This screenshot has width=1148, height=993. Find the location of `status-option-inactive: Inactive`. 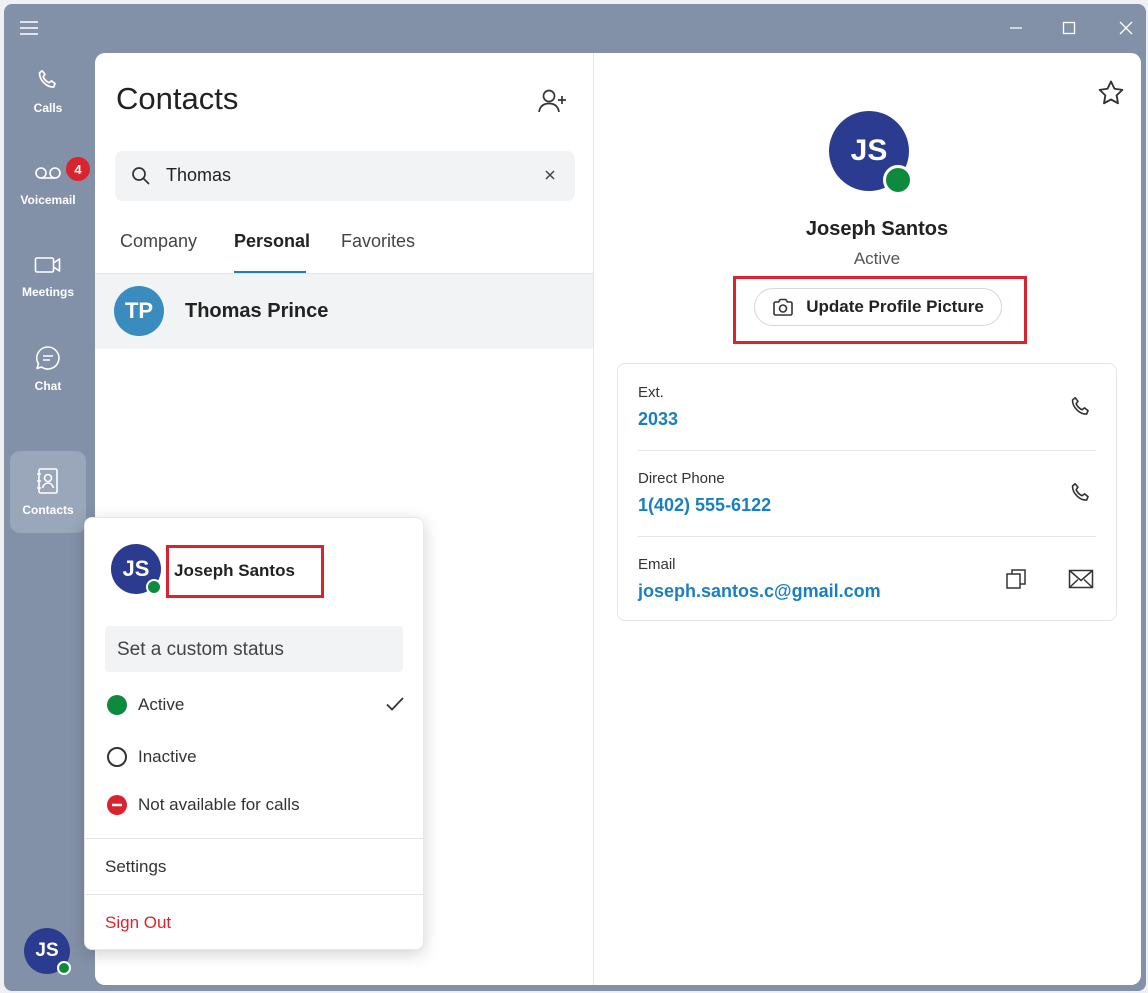

status-option-inactive: Inactive is located at coordinates (255, 757).